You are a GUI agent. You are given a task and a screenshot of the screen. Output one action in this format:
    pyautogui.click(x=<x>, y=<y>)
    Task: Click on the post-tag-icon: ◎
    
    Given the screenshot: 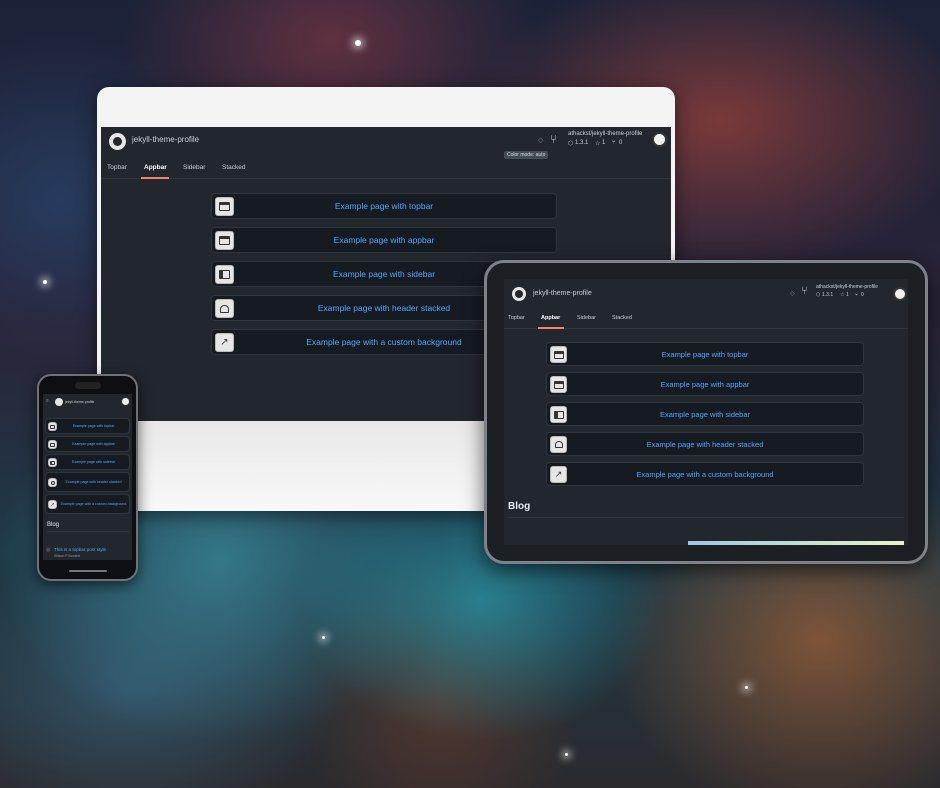 What is the action you would take?
    pyautogui.click(x=48, y=550)
    